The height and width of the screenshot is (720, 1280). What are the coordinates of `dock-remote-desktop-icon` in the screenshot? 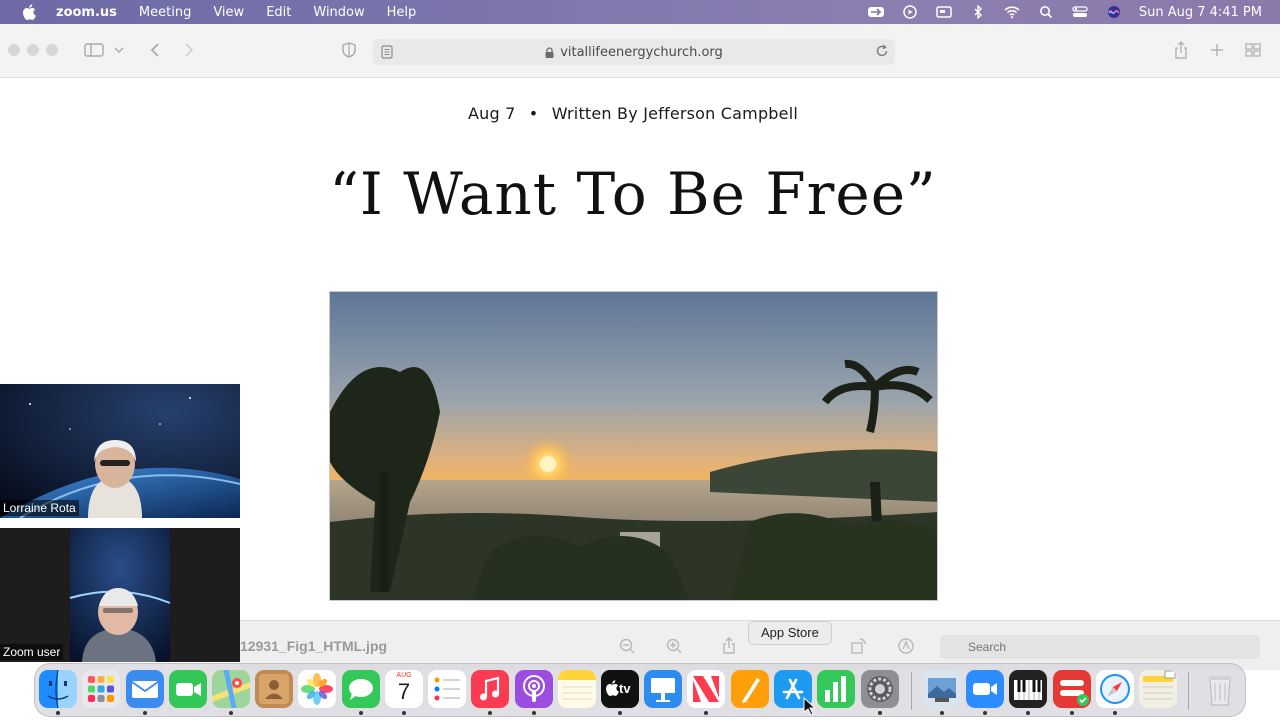 It's located at (1072, 689).